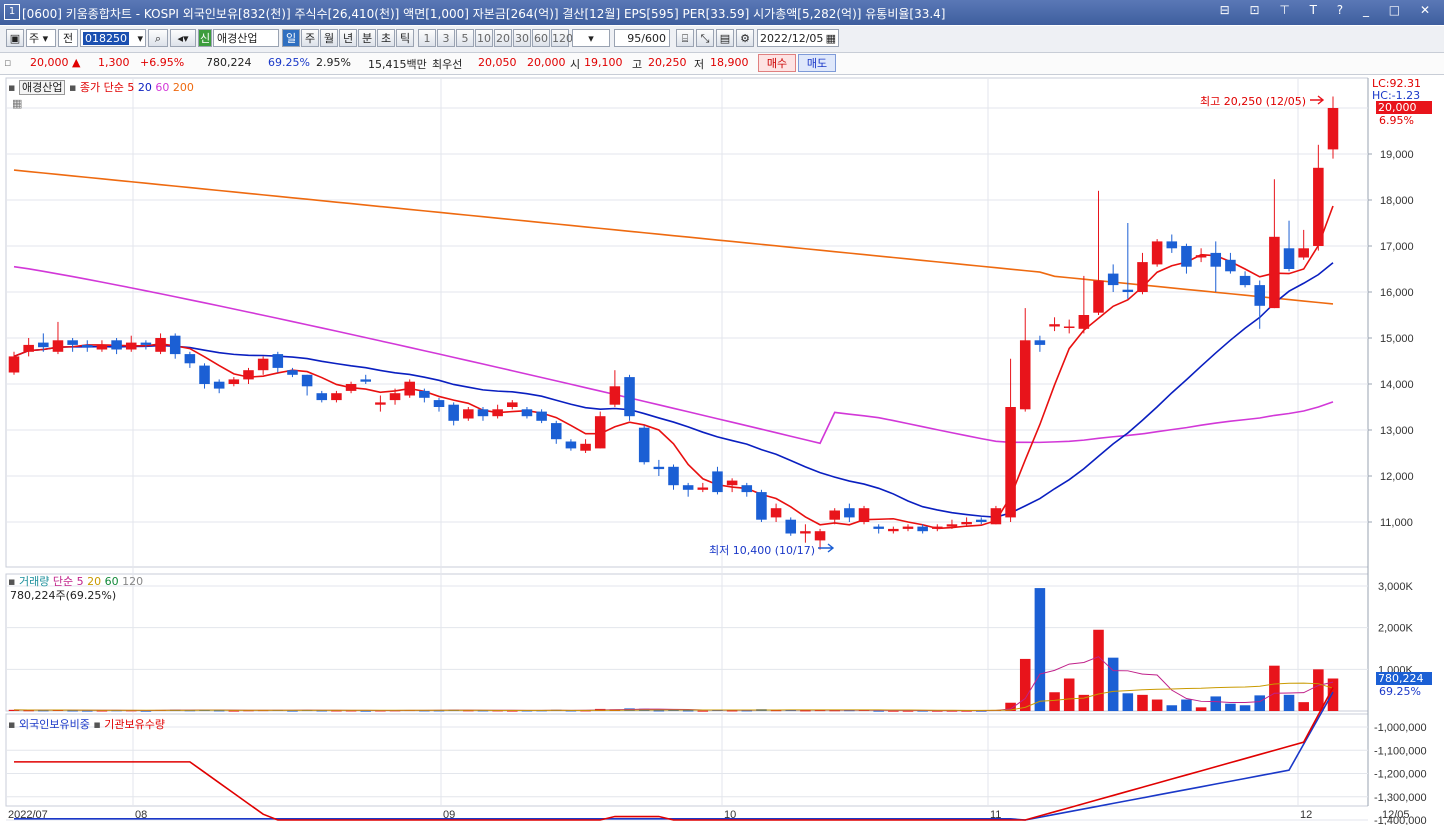 The width and height of the screenshot is (1444, 825). What do you see at coordinates (291, 38) in the screenshot?
I see `period-tab-0: 일` at bounding box center [291, 38].